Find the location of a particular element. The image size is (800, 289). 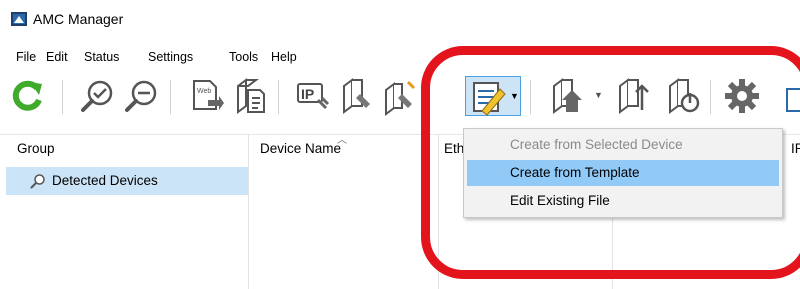

column-header-device-name: Device Name is located at coordinates (300, 148).